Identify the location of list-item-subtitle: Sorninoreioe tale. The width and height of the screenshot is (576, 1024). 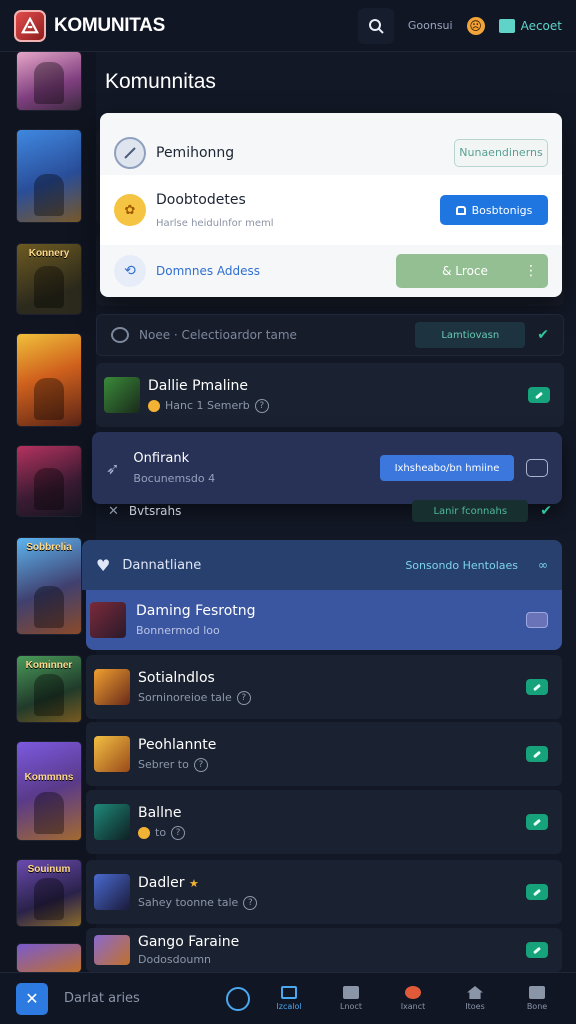
(185, 697).